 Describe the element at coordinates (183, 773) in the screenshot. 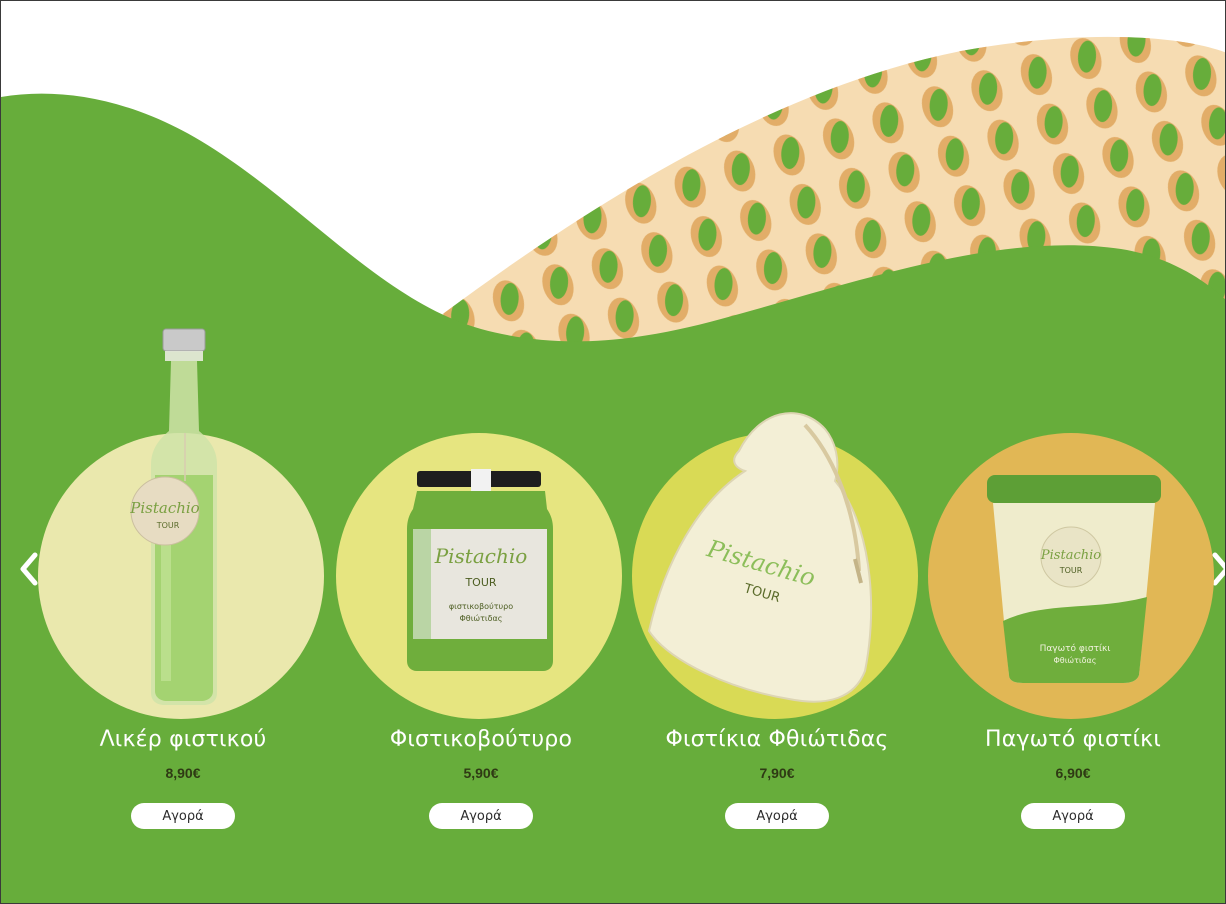

I see `product-price: 8,90€` at that location.